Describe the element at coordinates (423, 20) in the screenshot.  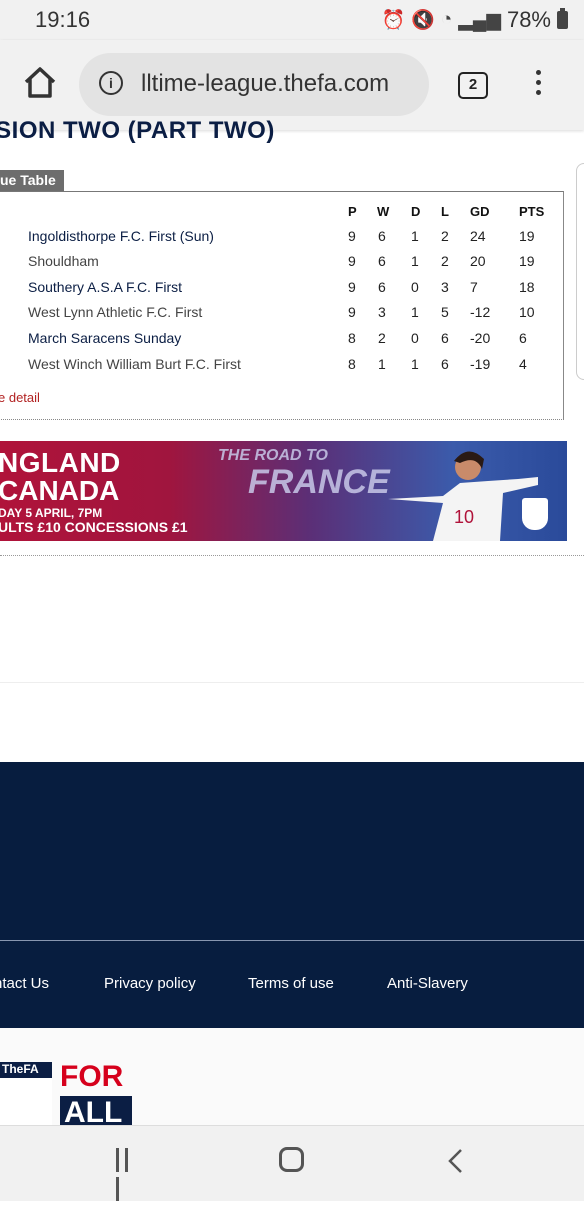
I see `mute-icon: 🔇` at that location.